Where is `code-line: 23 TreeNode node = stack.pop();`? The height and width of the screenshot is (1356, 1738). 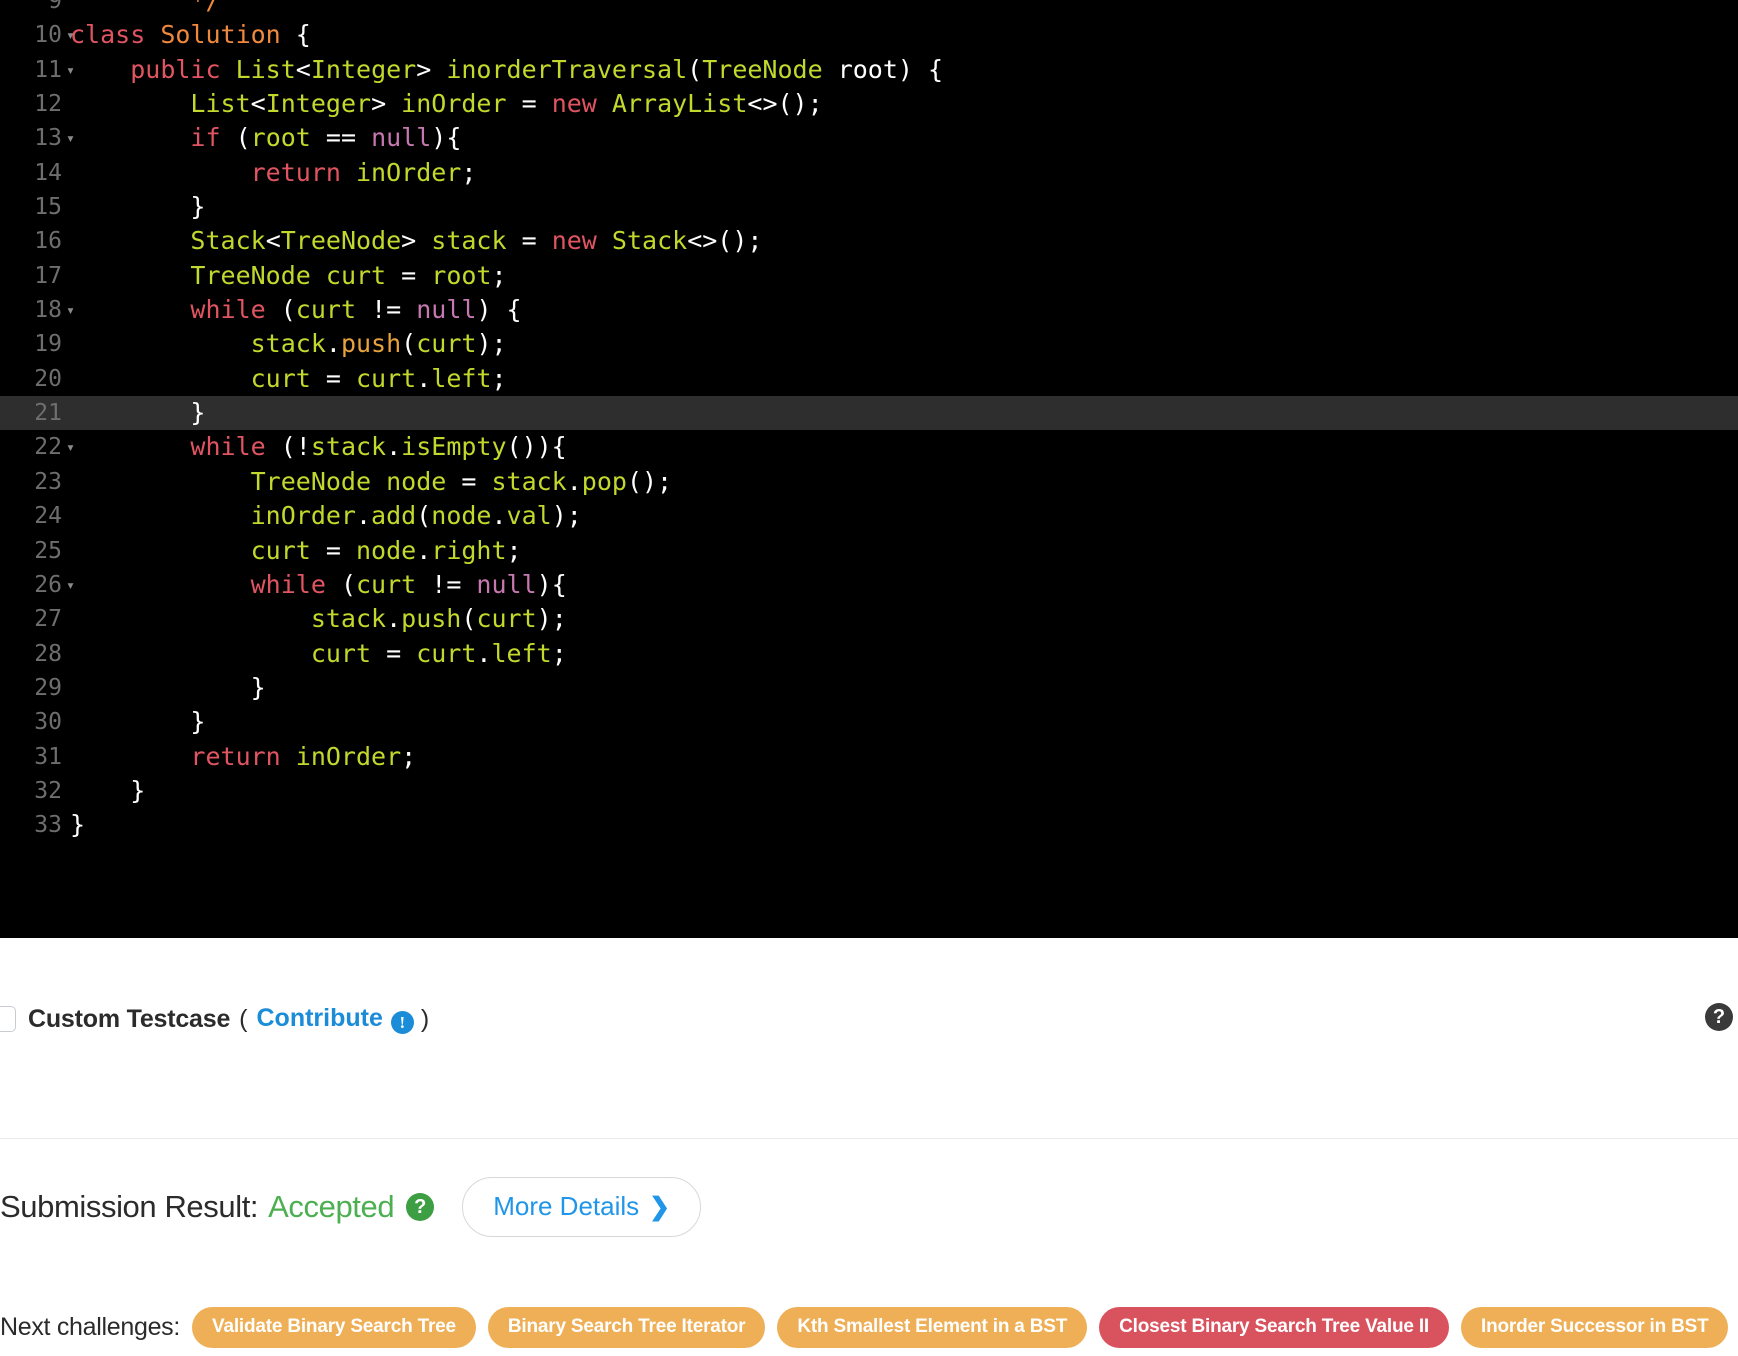
code-line: 23 TreeNode node = stack.pop(); is located at coordinates (869, 482).